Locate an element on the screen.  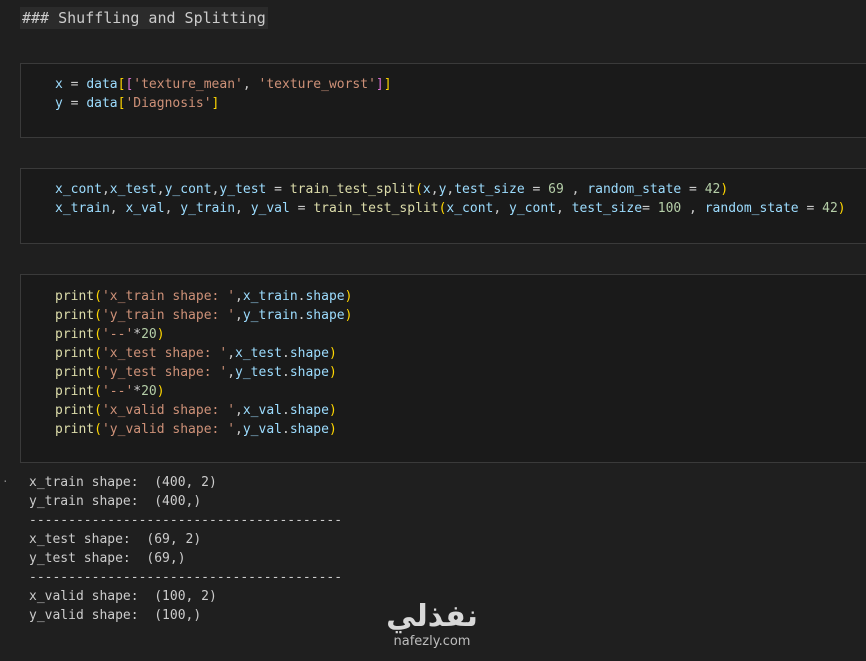
code-token: * is located at coordinates (137, 334).